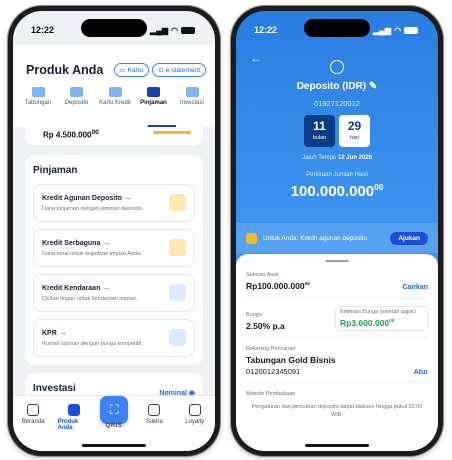 The width and height of the screenshot is (452, 460). I want to click on loan-bag-icon, so click(153, 92).